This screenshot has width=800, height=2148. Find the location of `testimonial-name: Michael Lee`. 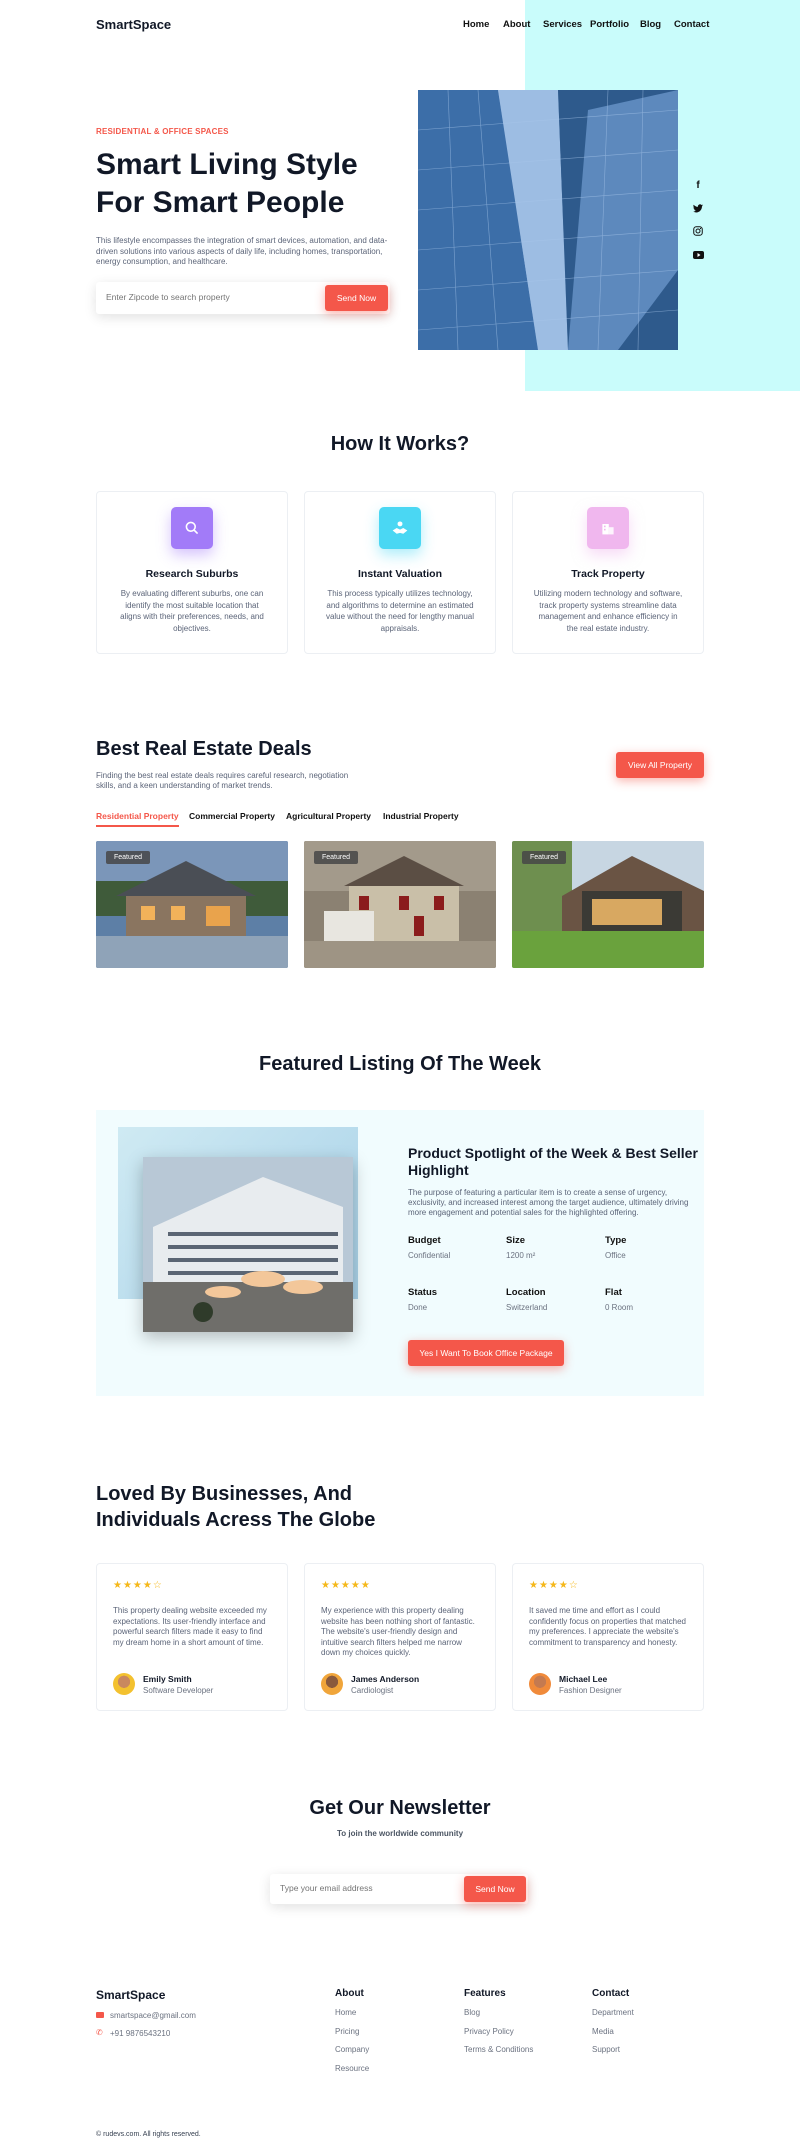

testimonial-name: Michael Lee is located at coordinates (583, 1679).